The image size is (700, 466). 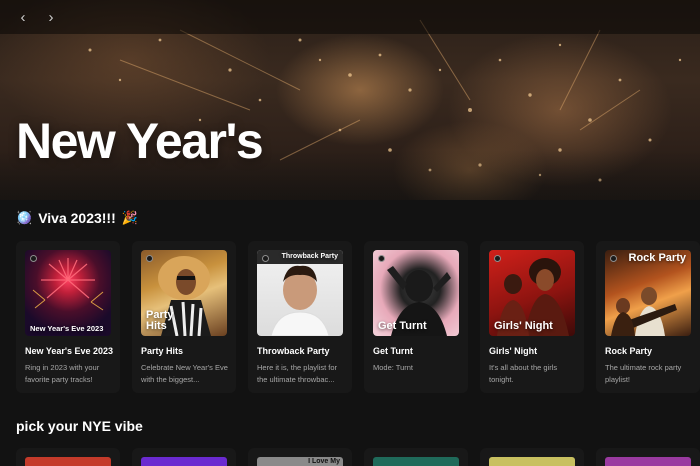 I want to click on playlist-cover: Rock Party, so click(x=648, y=293).